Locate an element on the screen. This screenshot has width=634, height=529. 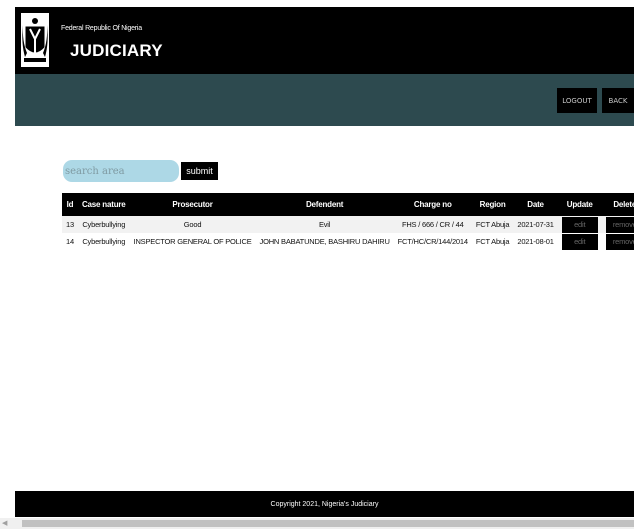
column-header-prosecutor: Prosecutor is located at coordinates (192, 204).